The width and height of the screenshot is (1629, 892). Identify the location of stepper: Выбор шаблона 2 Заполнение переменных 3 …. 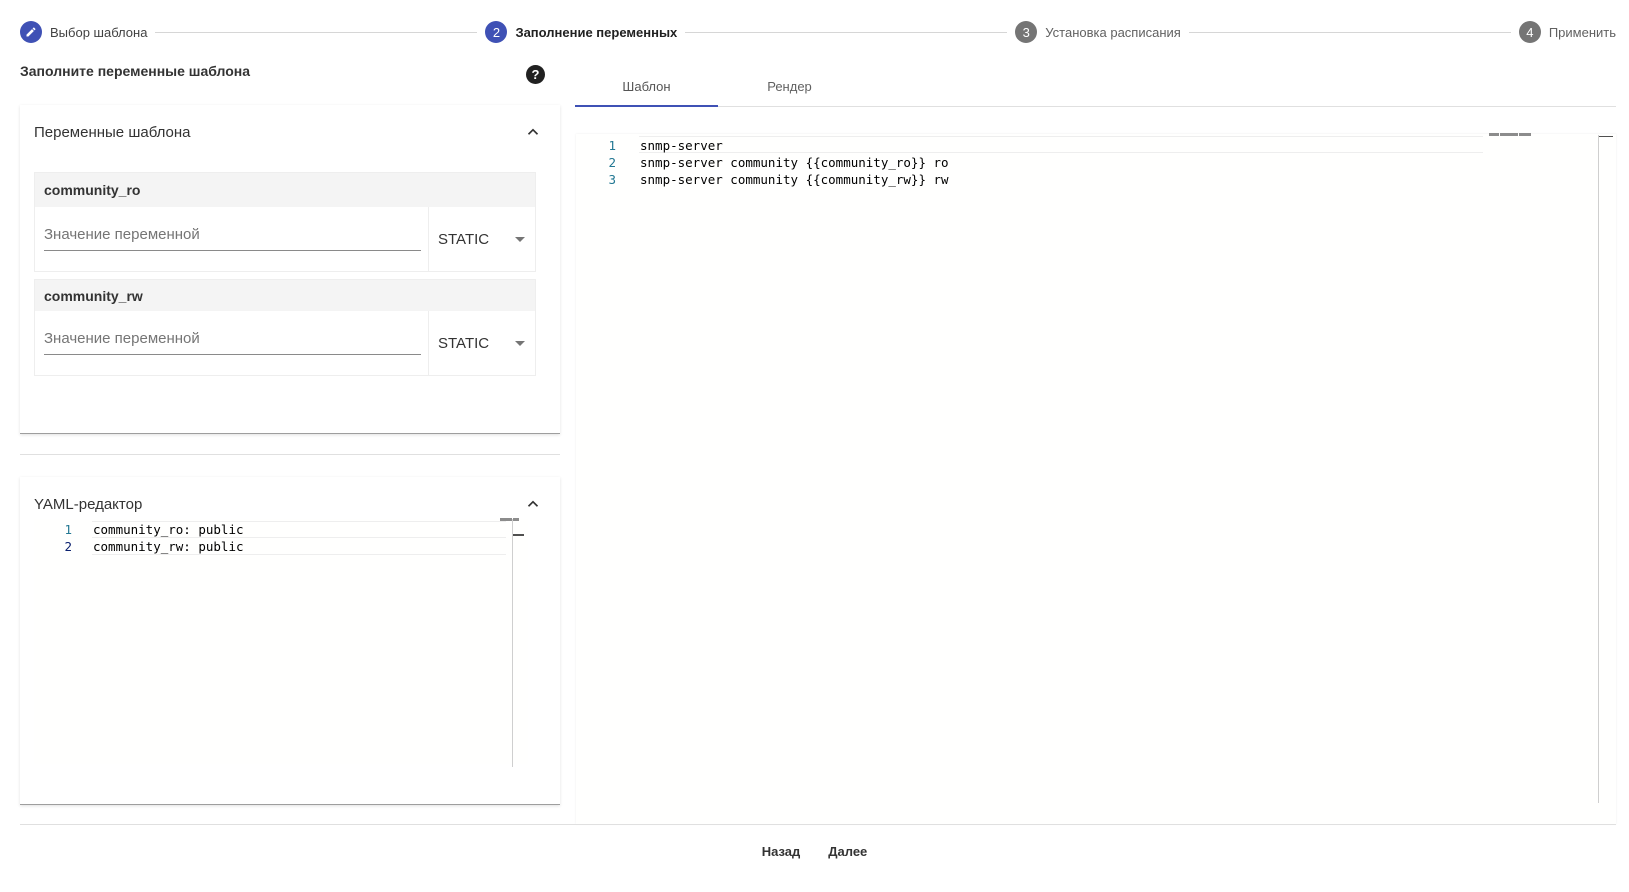
(818, 32).